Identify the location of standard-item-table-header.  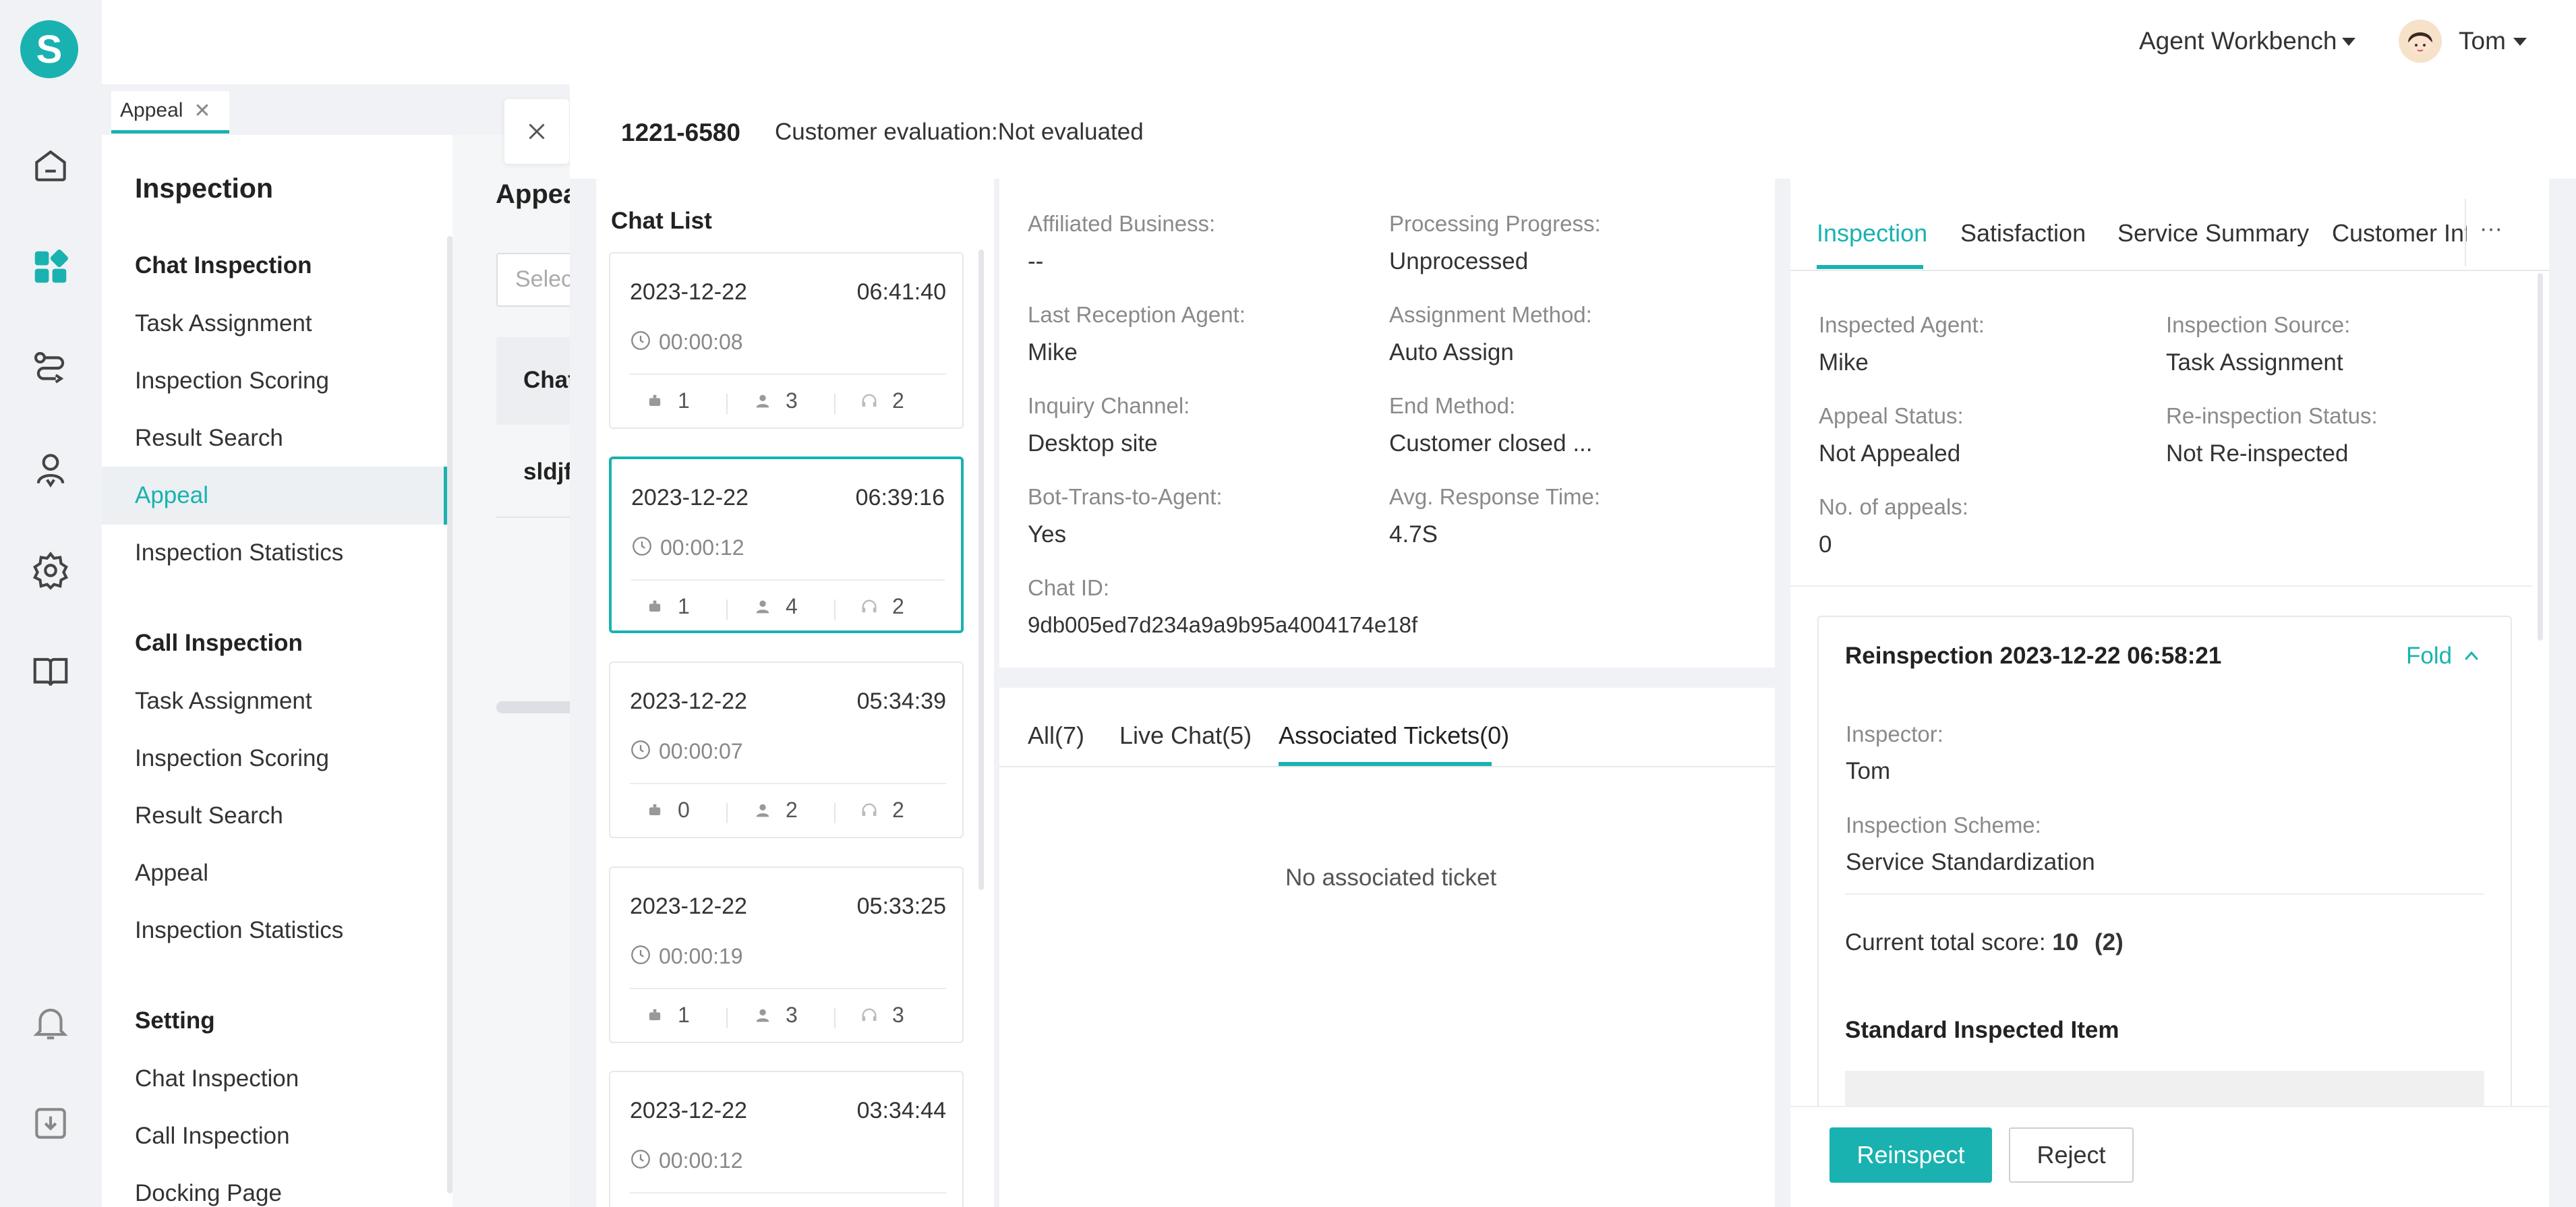
(2165, 1089).